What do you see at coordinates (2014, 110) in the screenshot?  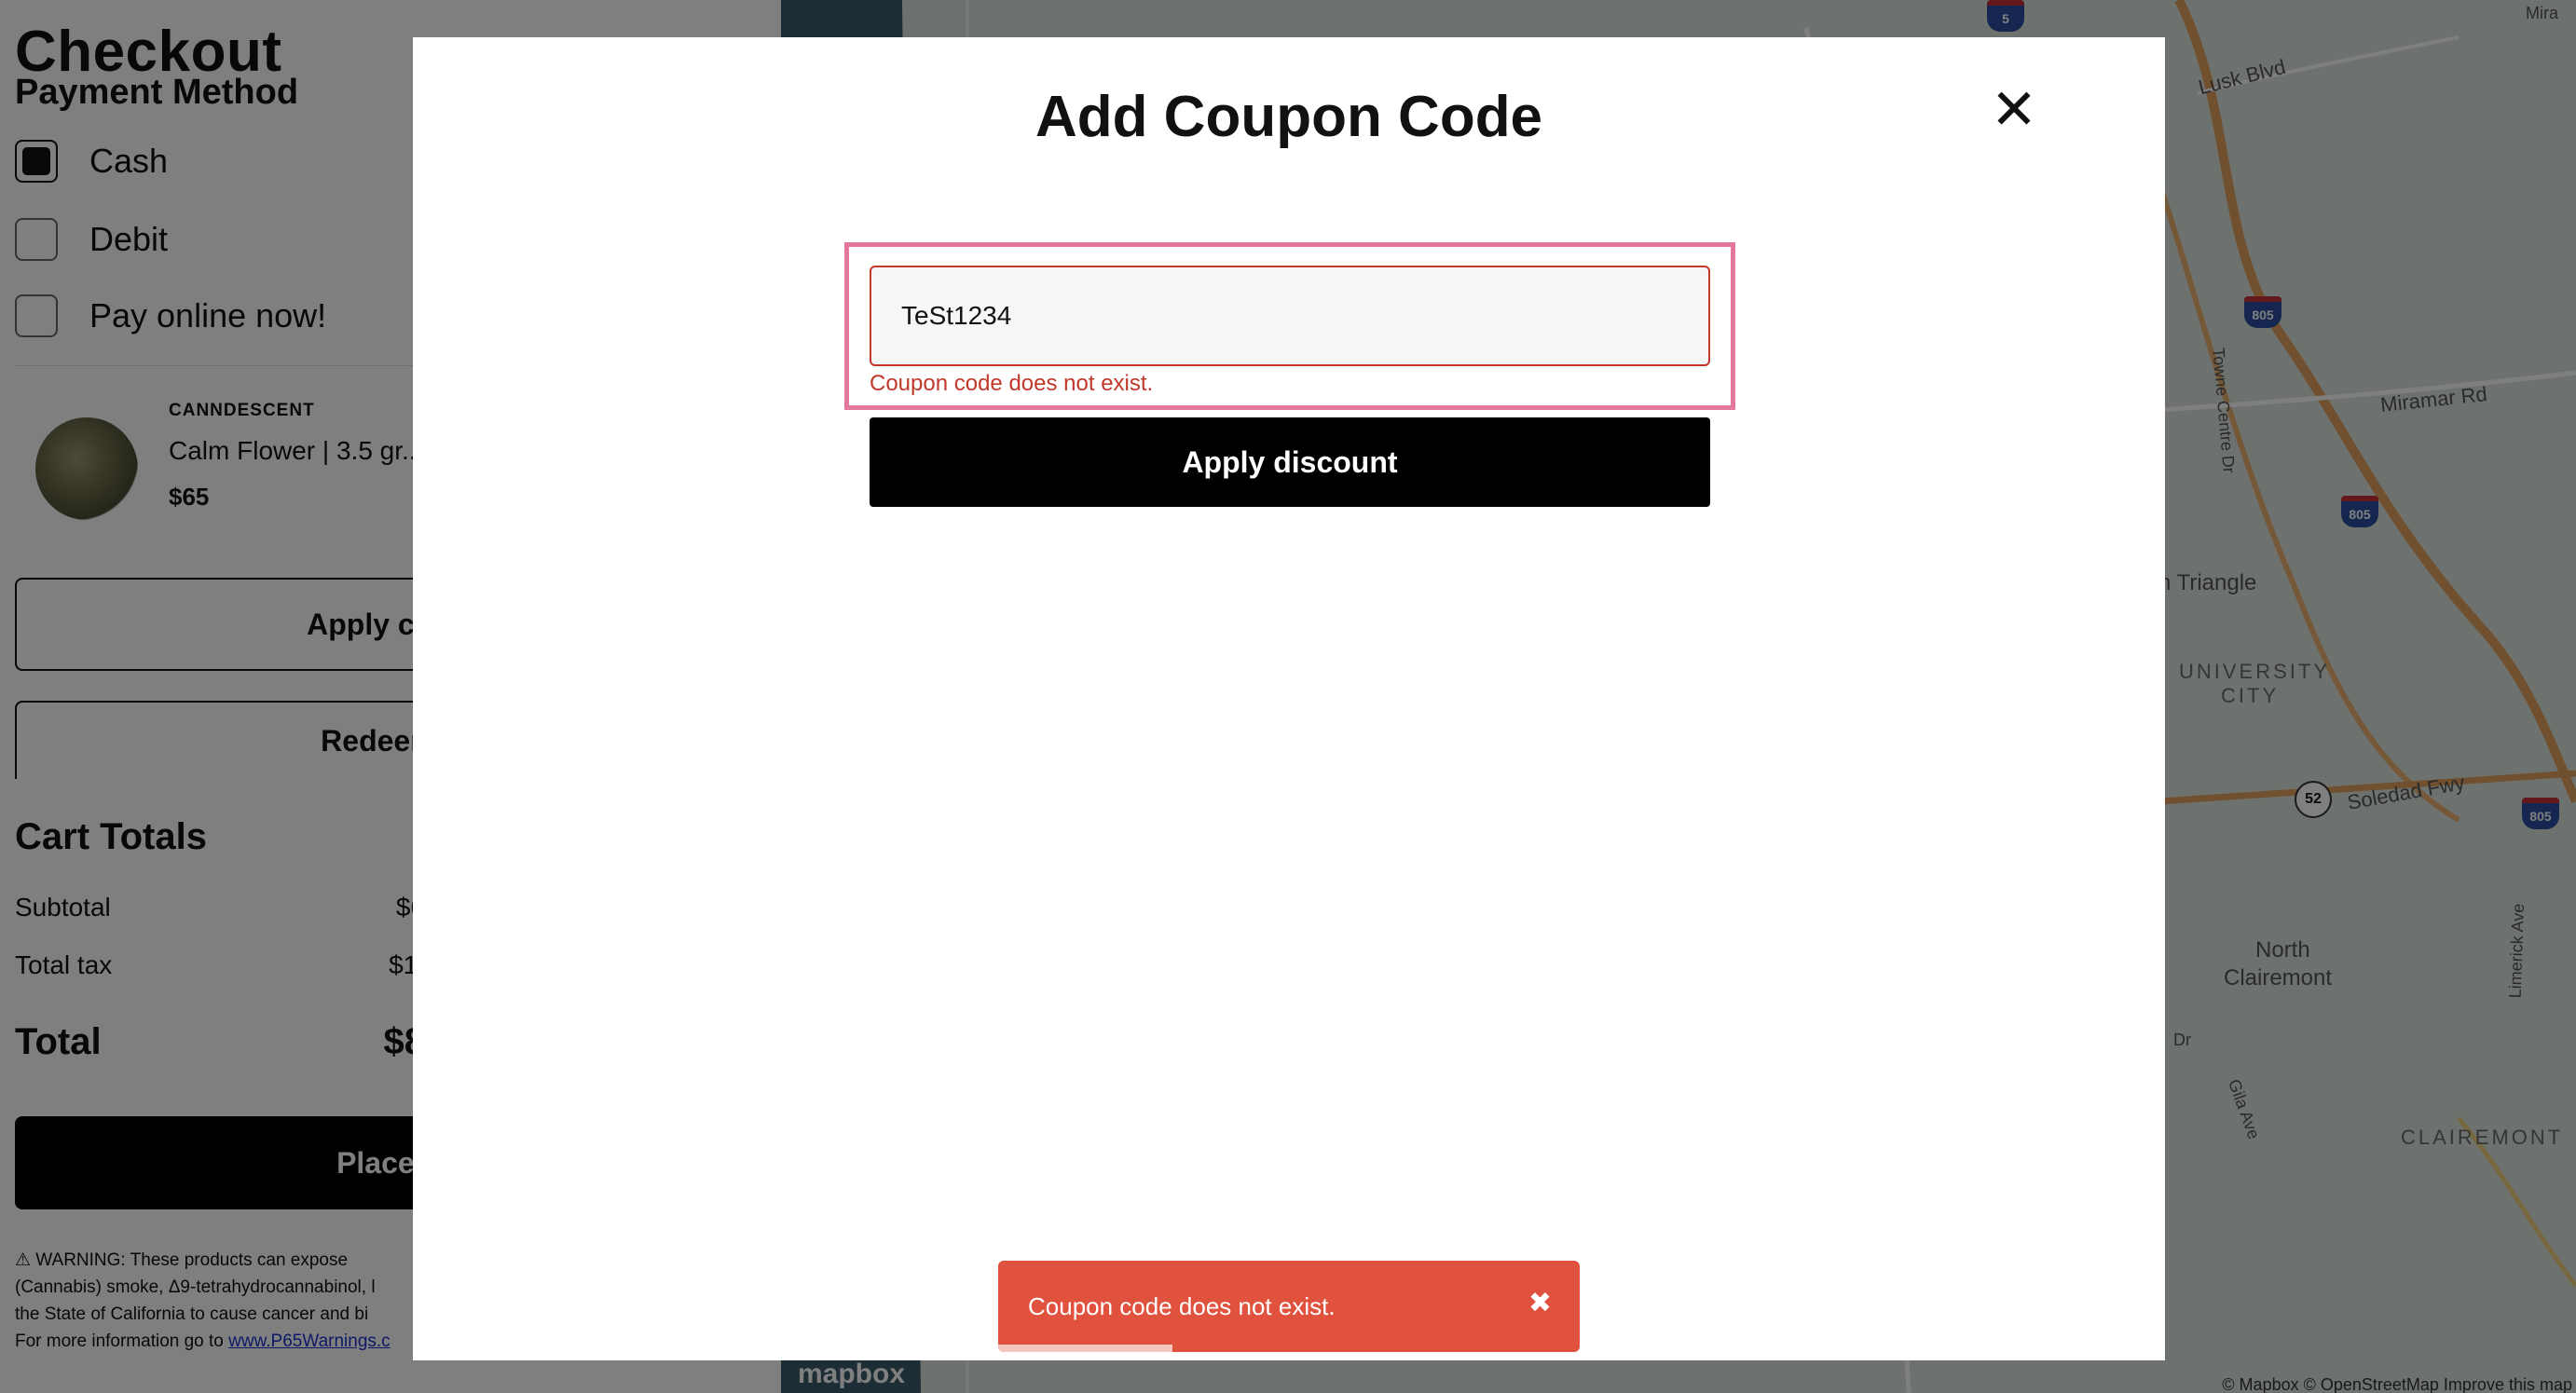 I see `close-icon: ✕` at bounding box center [2014, 110].